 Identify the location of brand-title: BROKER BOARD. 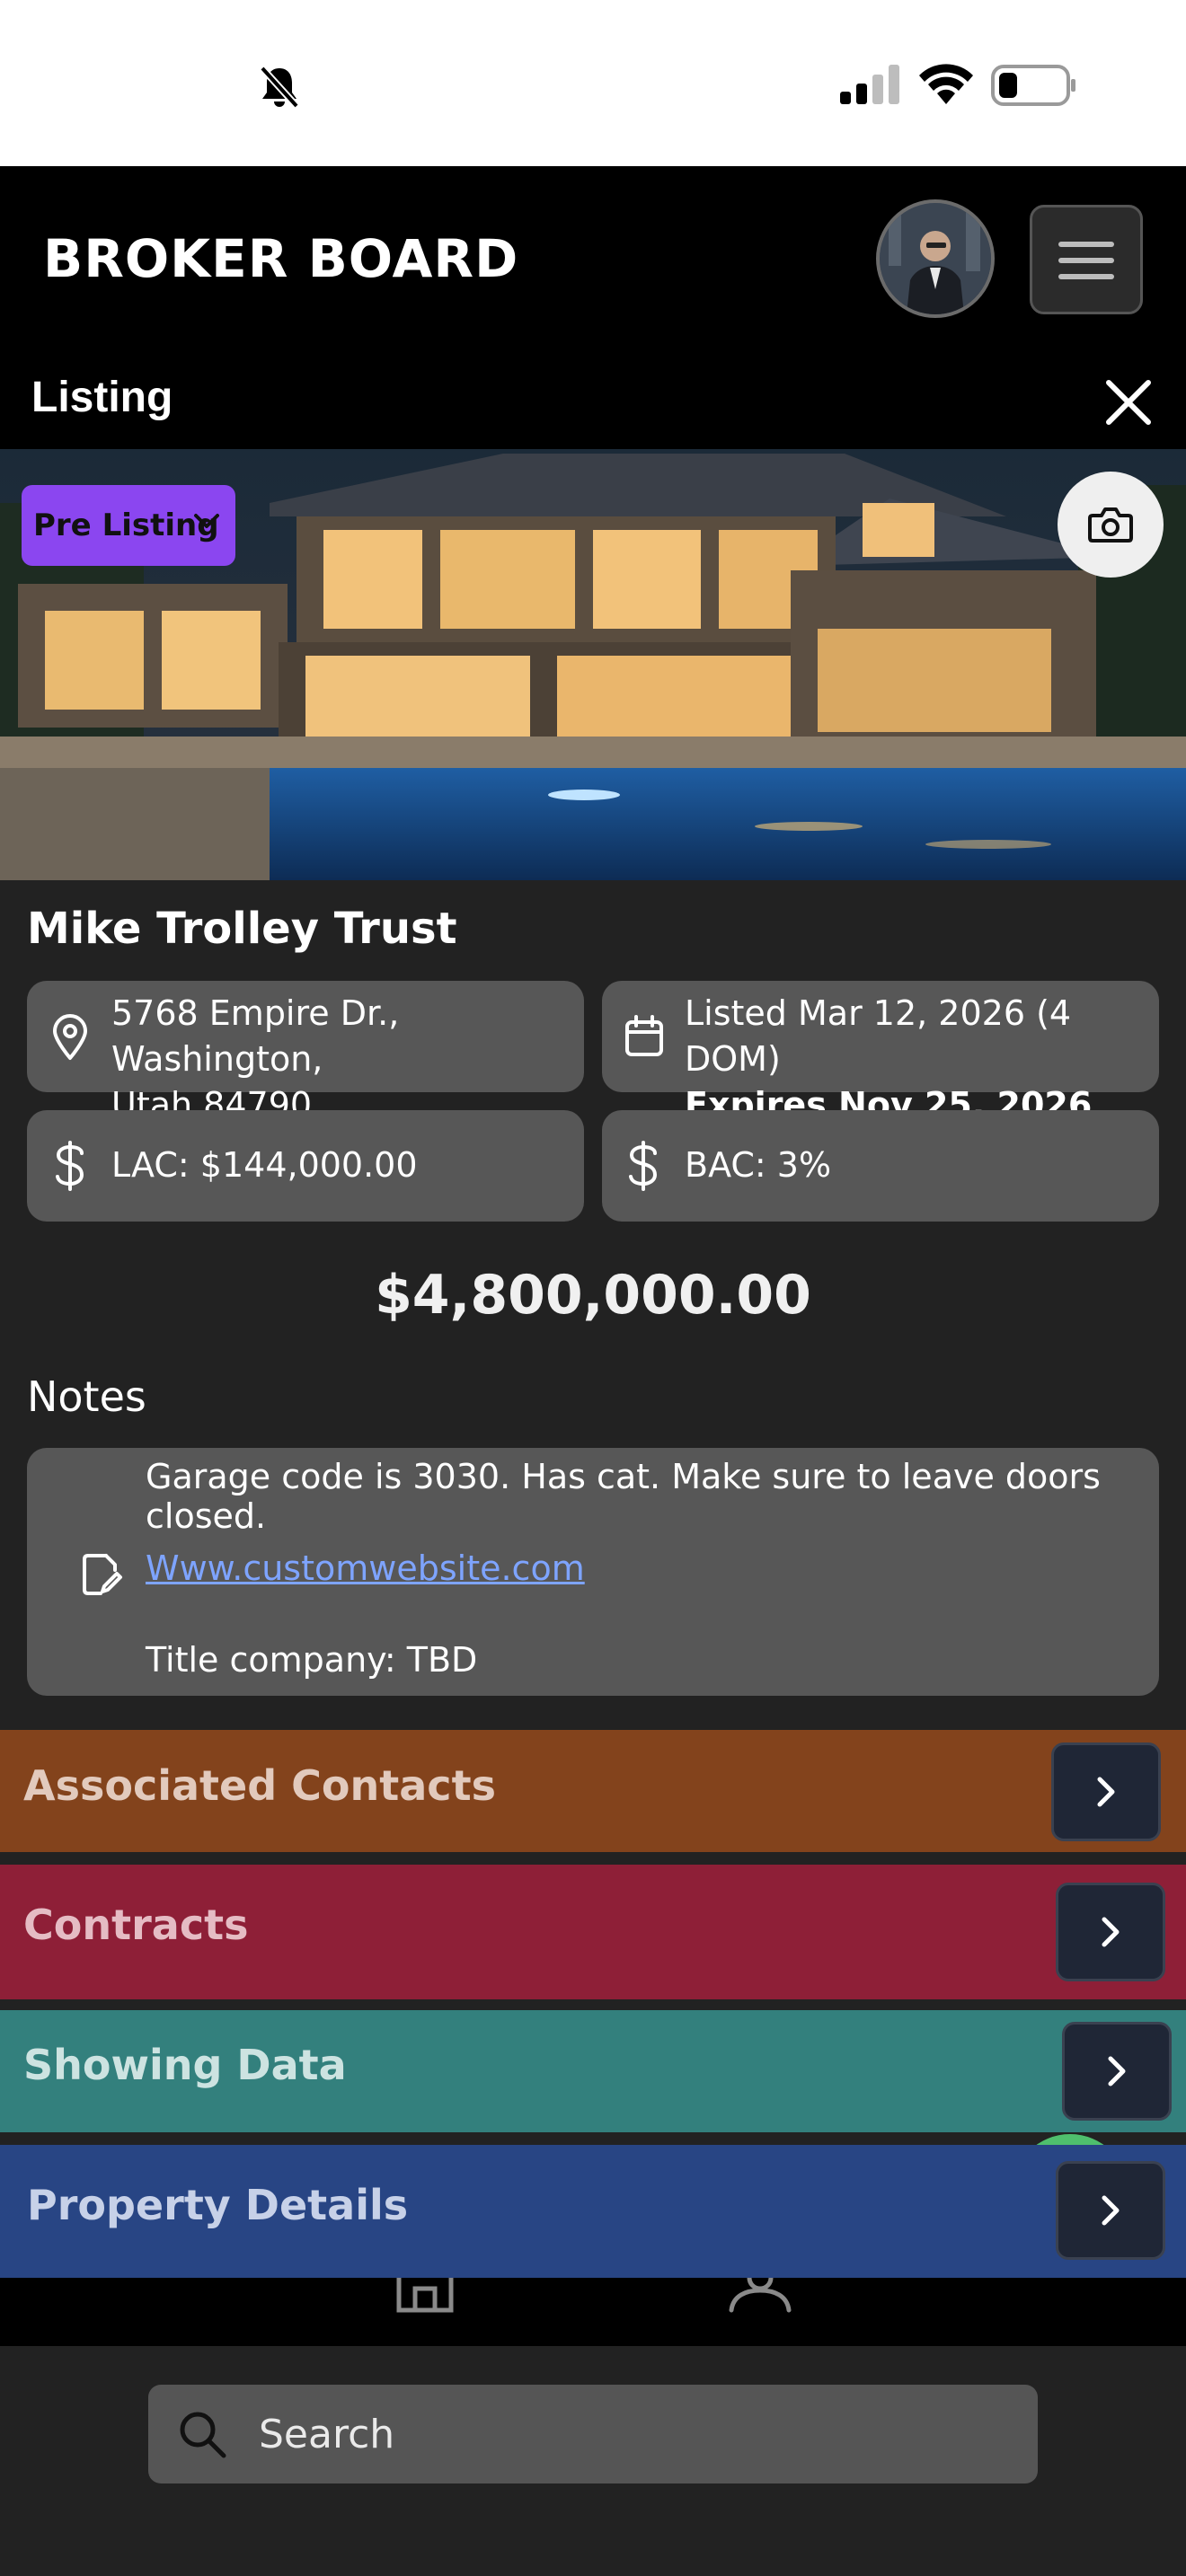
(281, 258).